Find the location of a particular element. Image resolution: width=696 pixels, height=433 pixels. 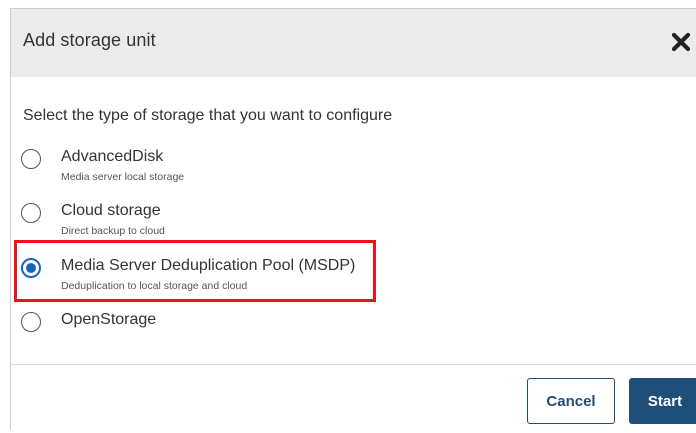

radio-msdp is located at coordinates (31, 268).